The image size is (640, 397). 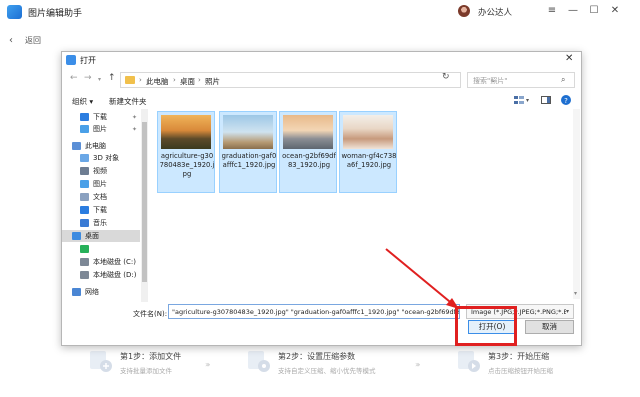 I want to click on address-row: ← → ▾ ↑ › 此电脑 › 桌面 › 照片 ⌄ ↻ 搜索"照片" ⌕, so click(x=321, y=80).